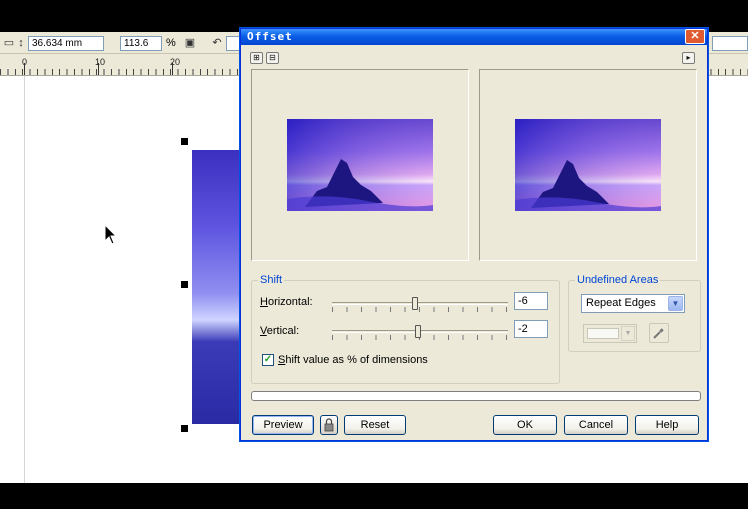 The height and width of the screenshot is (509, 748). What do you see at coordinates (474, 37) in the screenshot?
I see `dialog-titlebar: Offset ✕` at bounding box center [474, 37].